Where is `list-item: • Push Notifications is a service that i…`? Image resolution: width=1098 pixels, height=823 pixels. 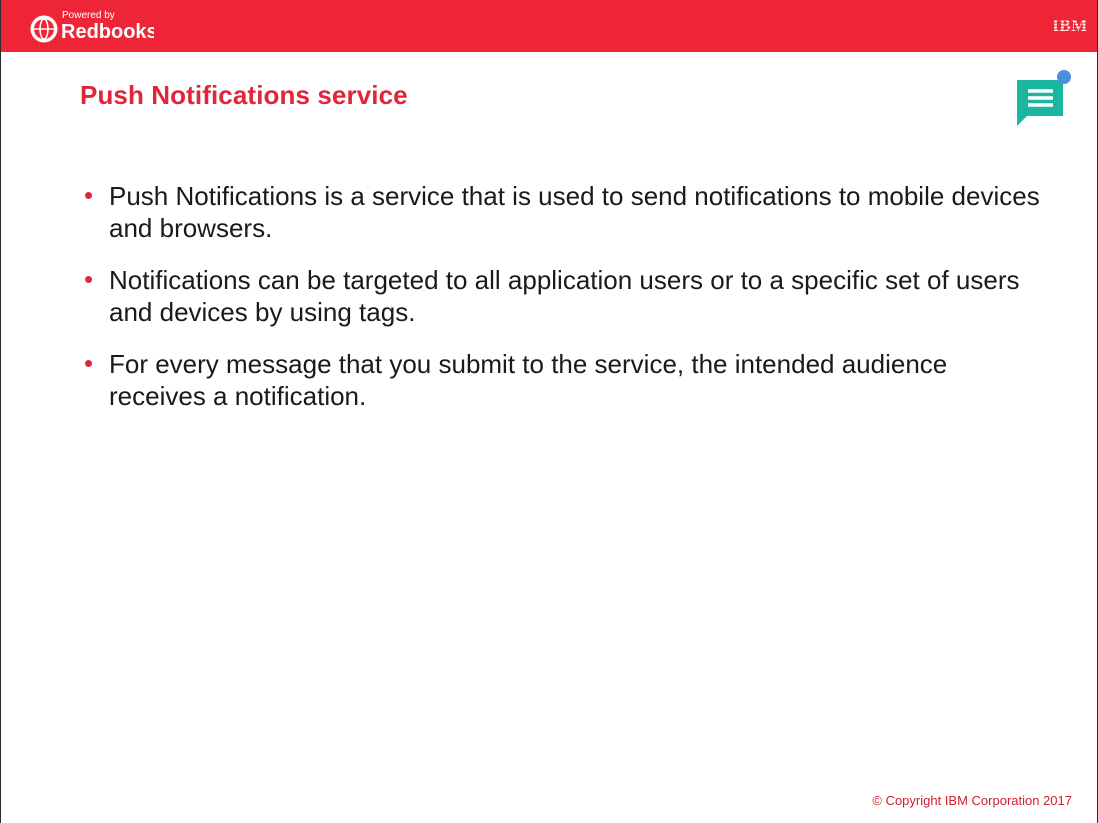 list-item: • Push Notifications is a service that i… is located at coordinates (566, 212).